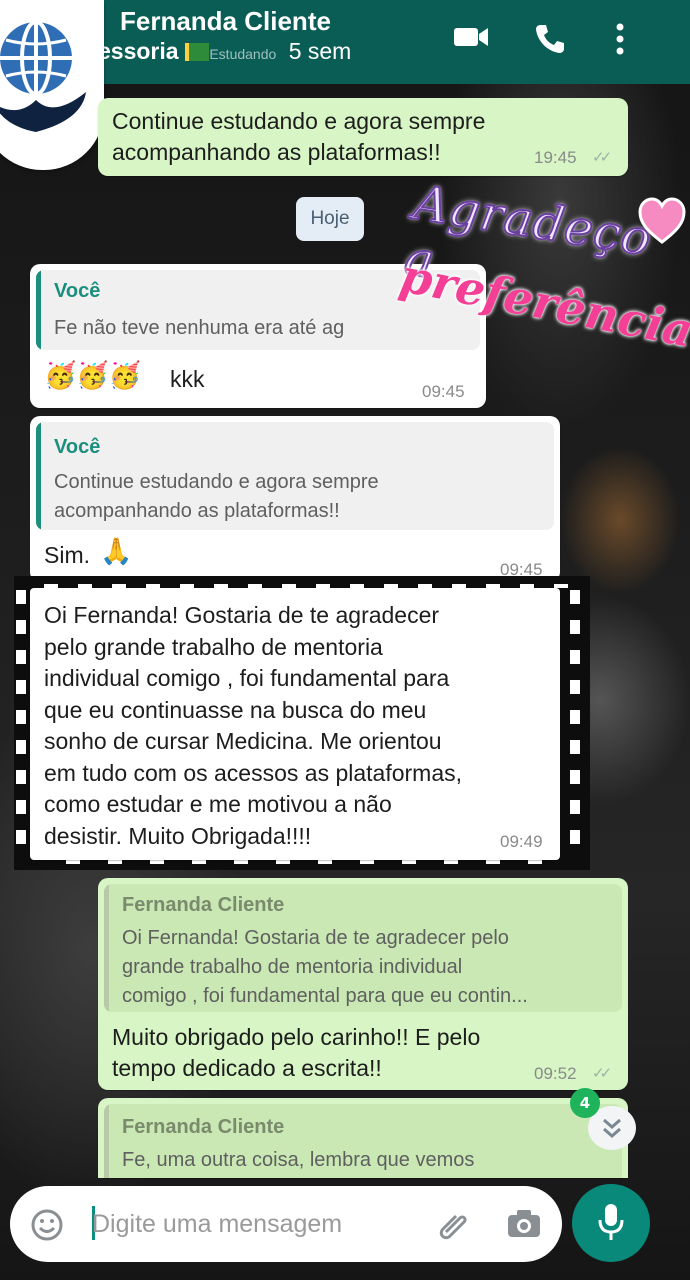 The height and width of the screenshot is (1280, 690). I want to click on message-emoji: 🥳🥳🥳, so click(93, 375).